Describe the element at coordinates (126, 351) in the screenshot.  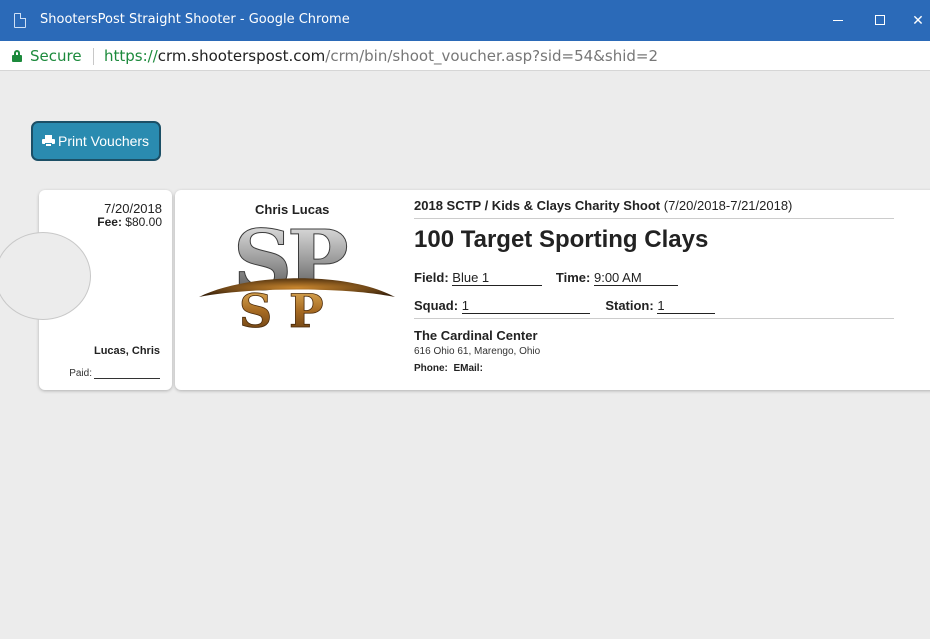
I see `stub-shooter-name: Lucas, Chris` at that location.